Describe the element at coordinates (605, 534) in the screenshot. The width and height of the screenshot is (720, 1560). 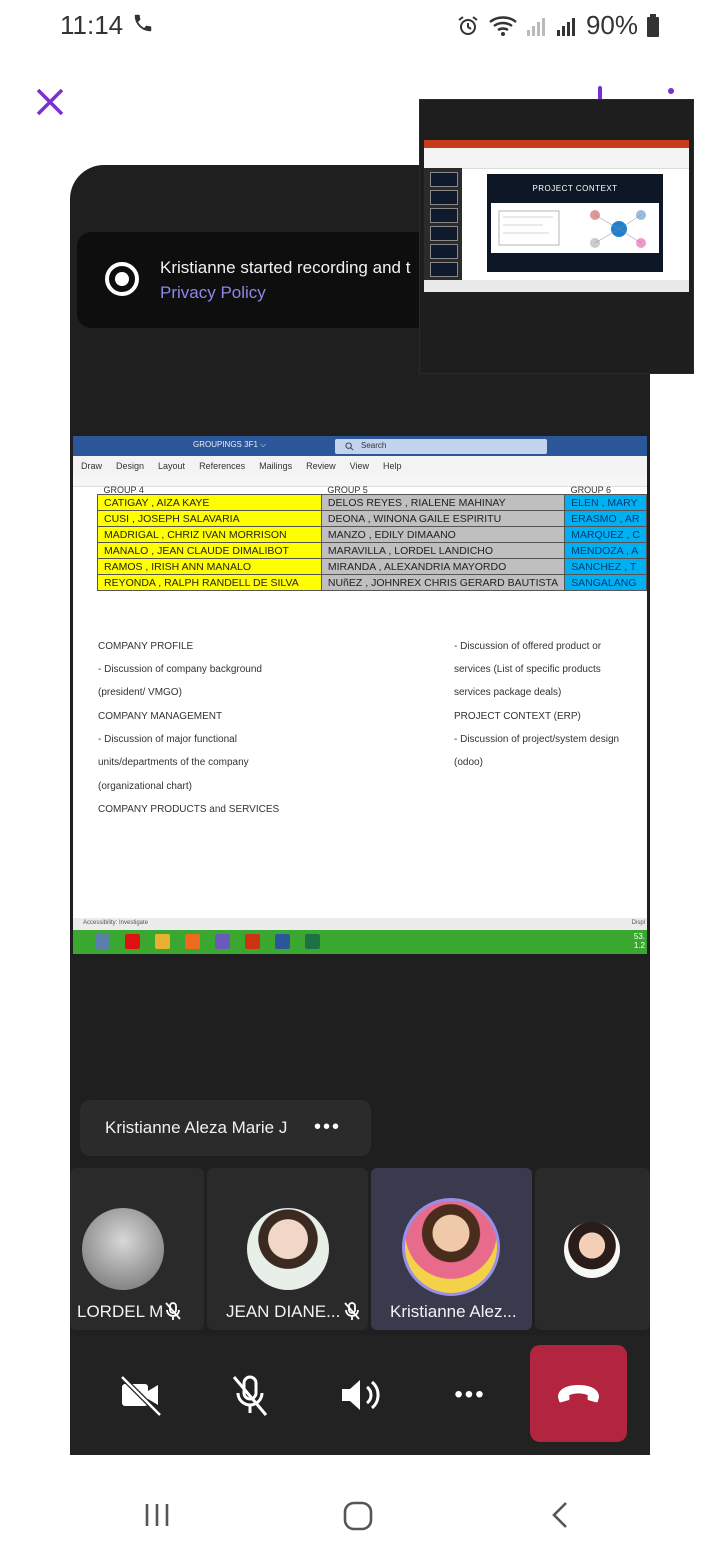
I see `table-cell: MARQUEZ , C` at that location.